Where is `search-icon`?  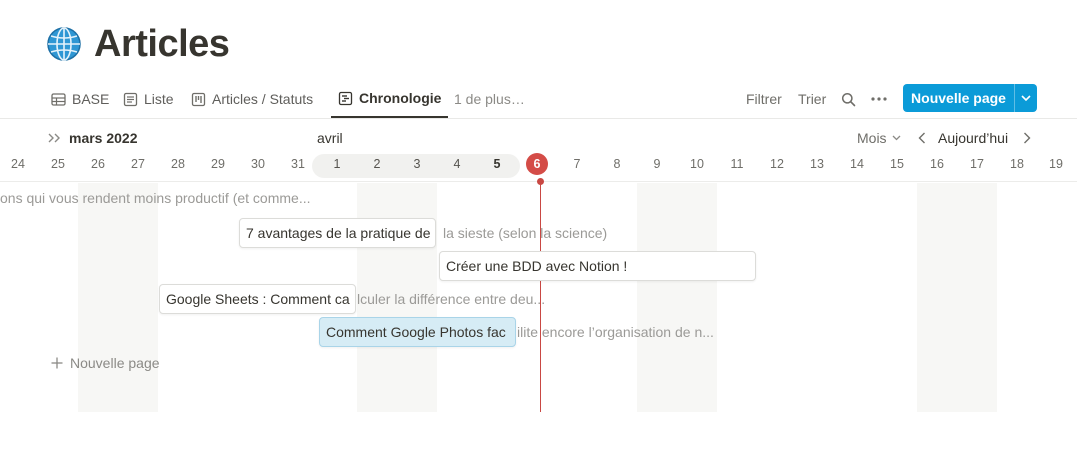 search-icon is located at coordinates (848, 99).